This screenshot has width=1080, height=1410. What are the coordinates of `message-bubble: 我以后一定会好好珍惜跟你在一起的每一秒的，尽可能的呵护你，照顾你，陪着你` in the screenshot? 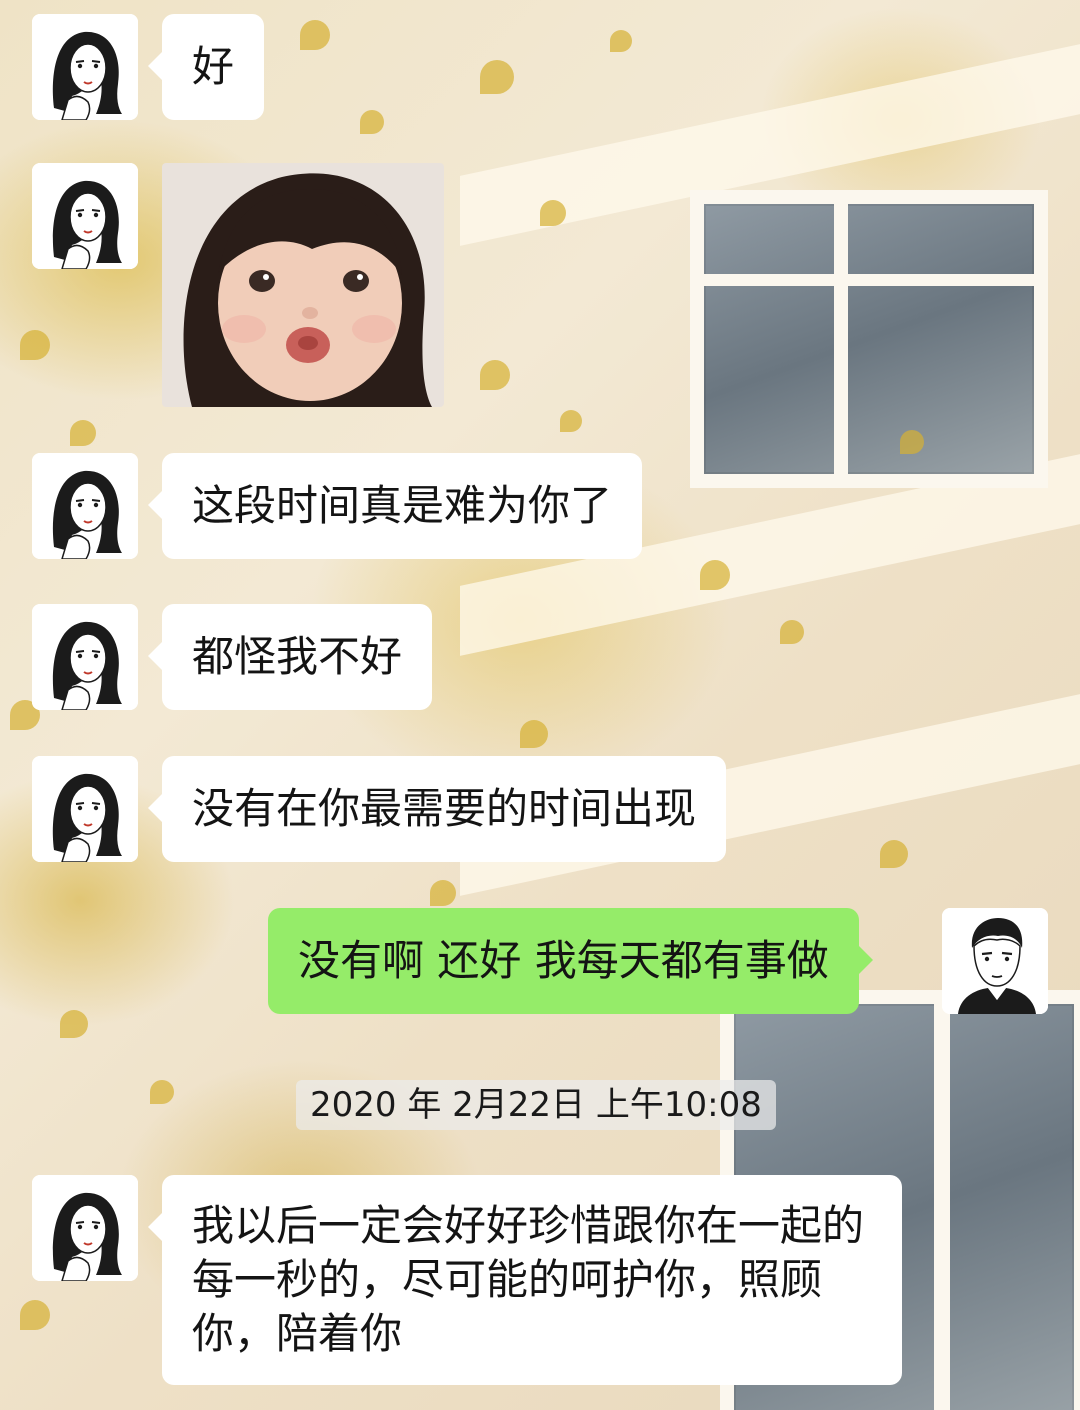 It's located at (525, 1280).